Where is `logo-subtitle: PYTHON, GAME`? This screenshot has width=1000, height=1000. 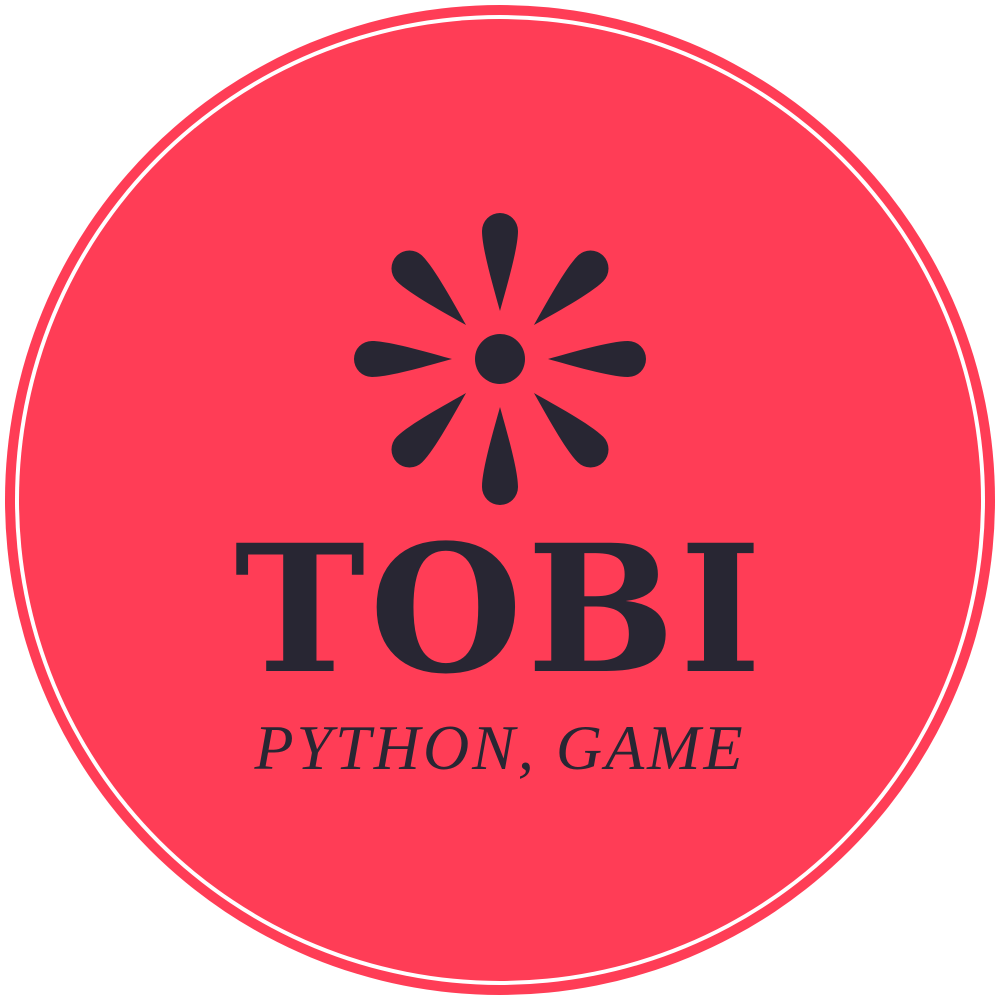 logo-subtitle: PYTHON, GAME is located at coordinates (500, 747).